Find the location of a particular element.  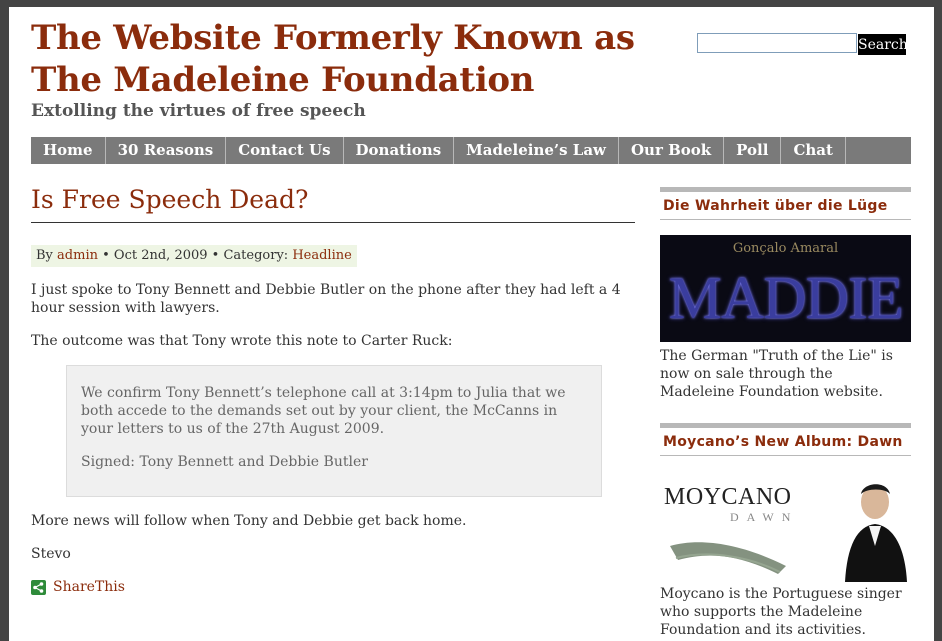

share-this-link: ShareThis is located at coordinates (333, 587).